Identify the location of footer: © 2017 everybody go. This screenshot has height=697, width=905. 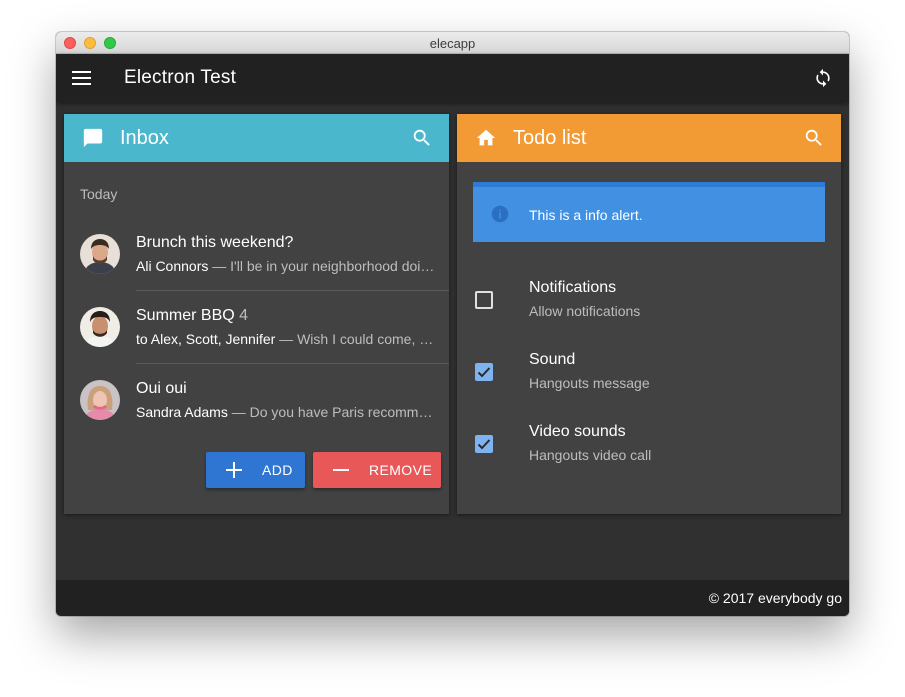
(452, 598).